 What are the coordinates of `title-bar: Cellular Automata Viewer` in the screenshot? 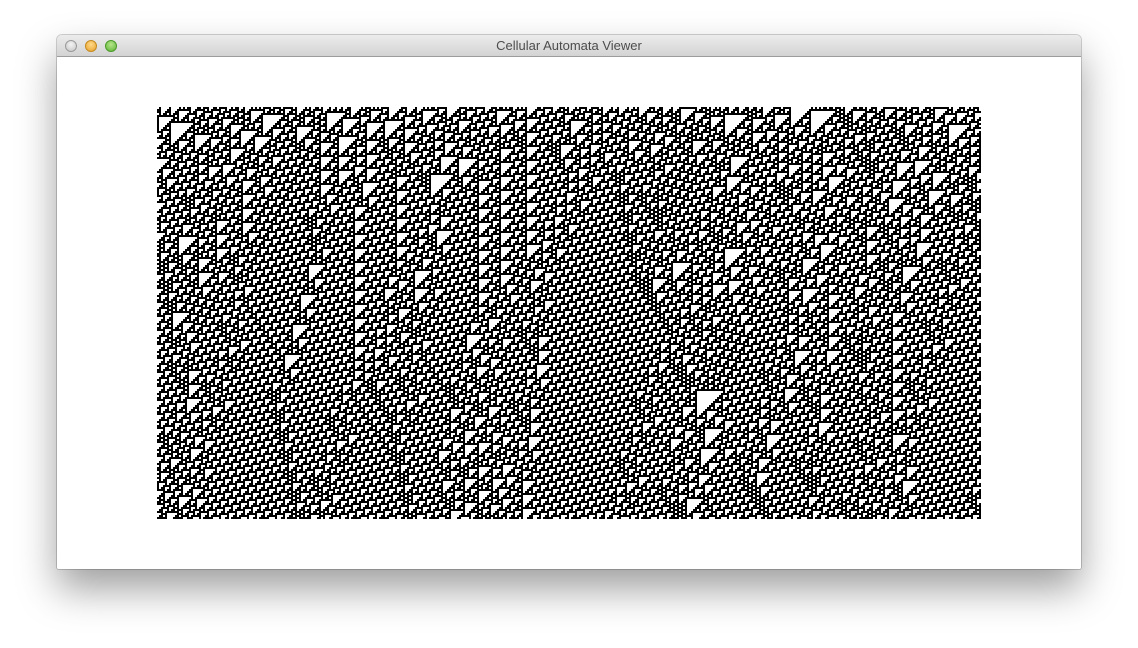 It's located at (569, 46).